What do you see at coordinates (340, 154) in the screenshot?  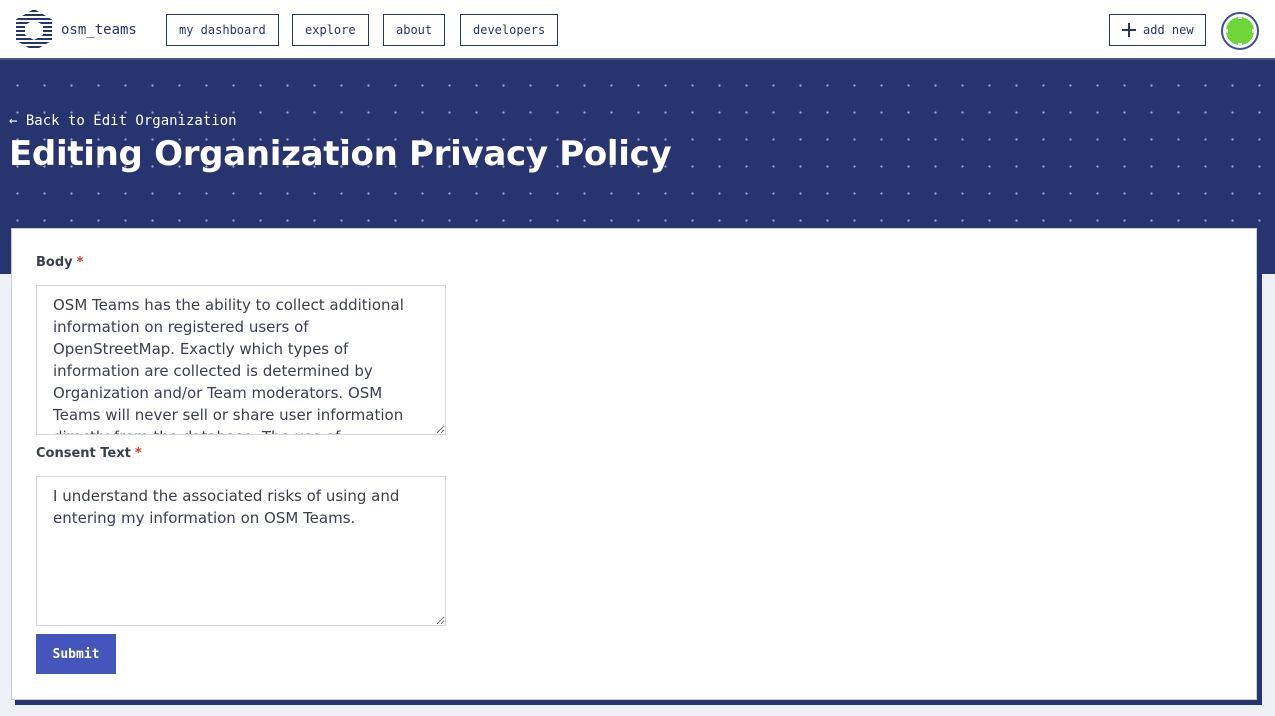 I see `page-title: Editing Organization Privacy Policy` at bounding box center [340, 154].